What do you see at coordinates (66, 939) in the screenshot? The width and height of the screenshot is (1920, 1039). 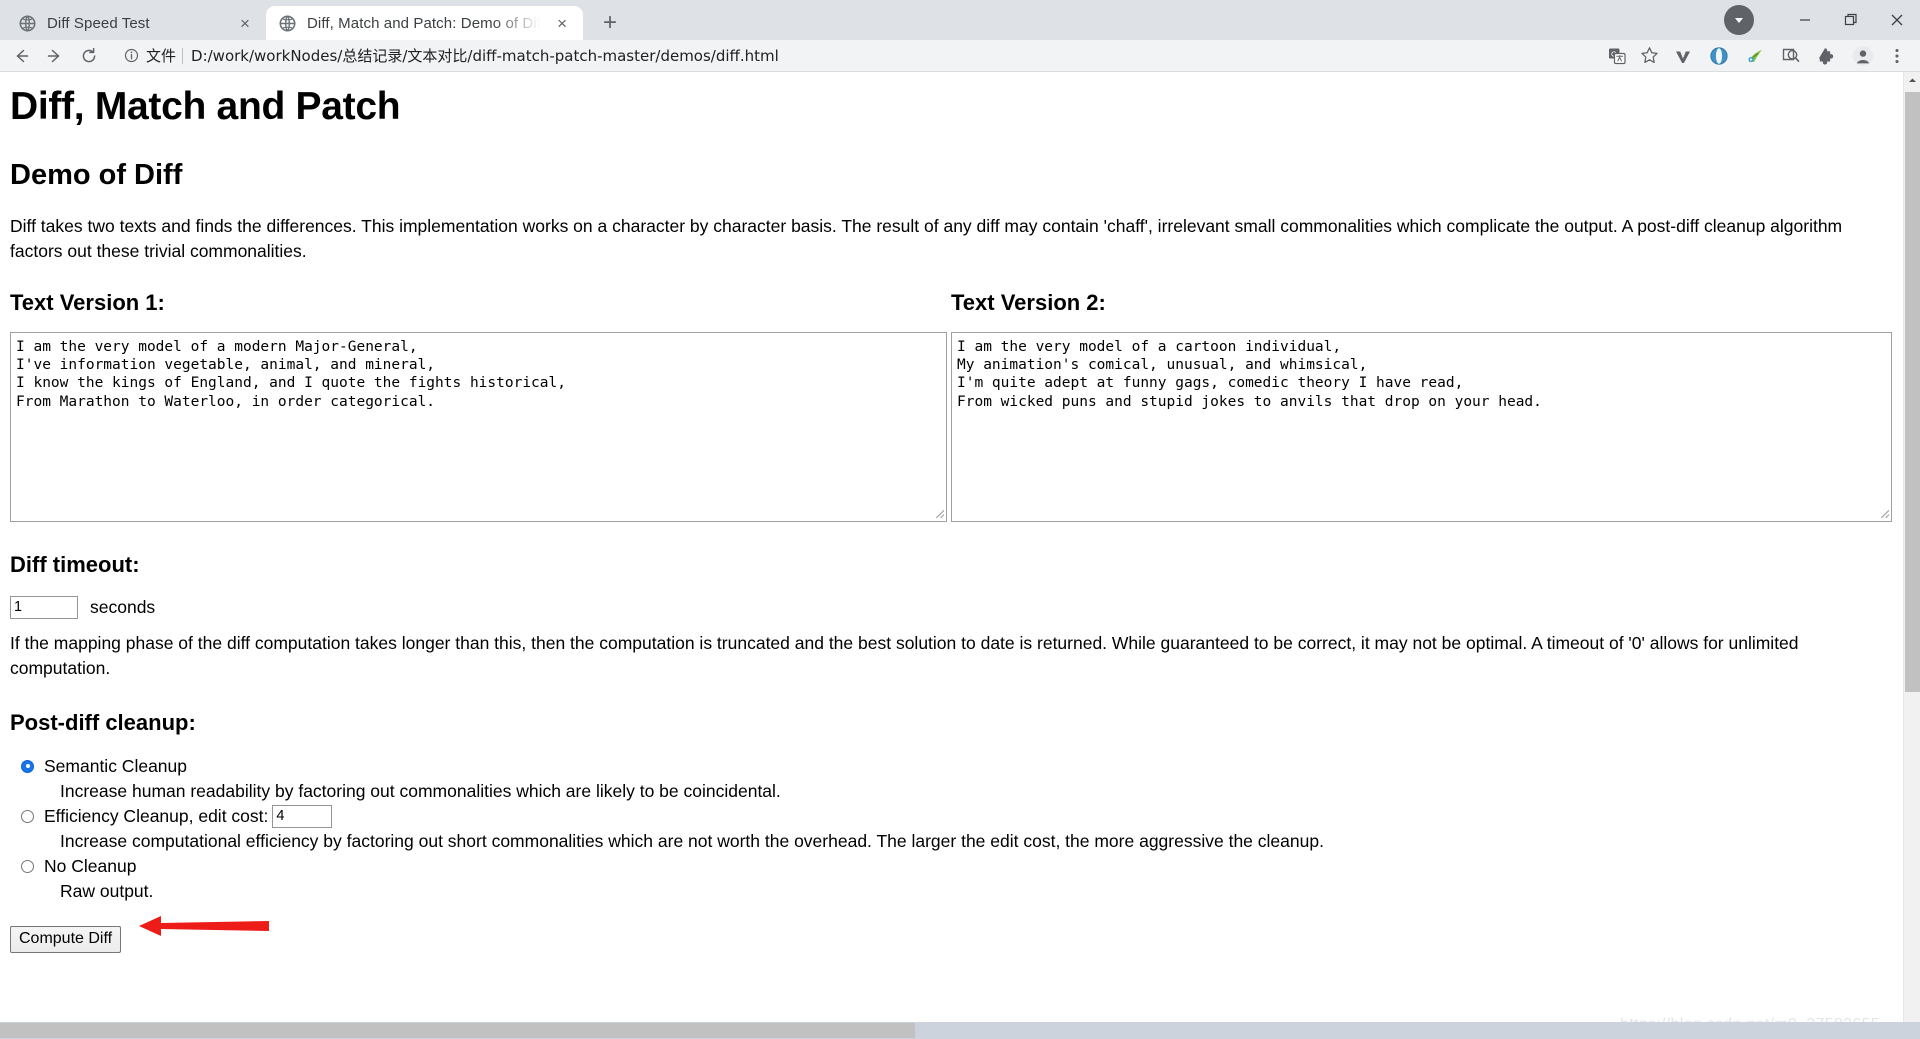 I see `compute-diff-button: Compute Diff` at bounding box center [66, 939].